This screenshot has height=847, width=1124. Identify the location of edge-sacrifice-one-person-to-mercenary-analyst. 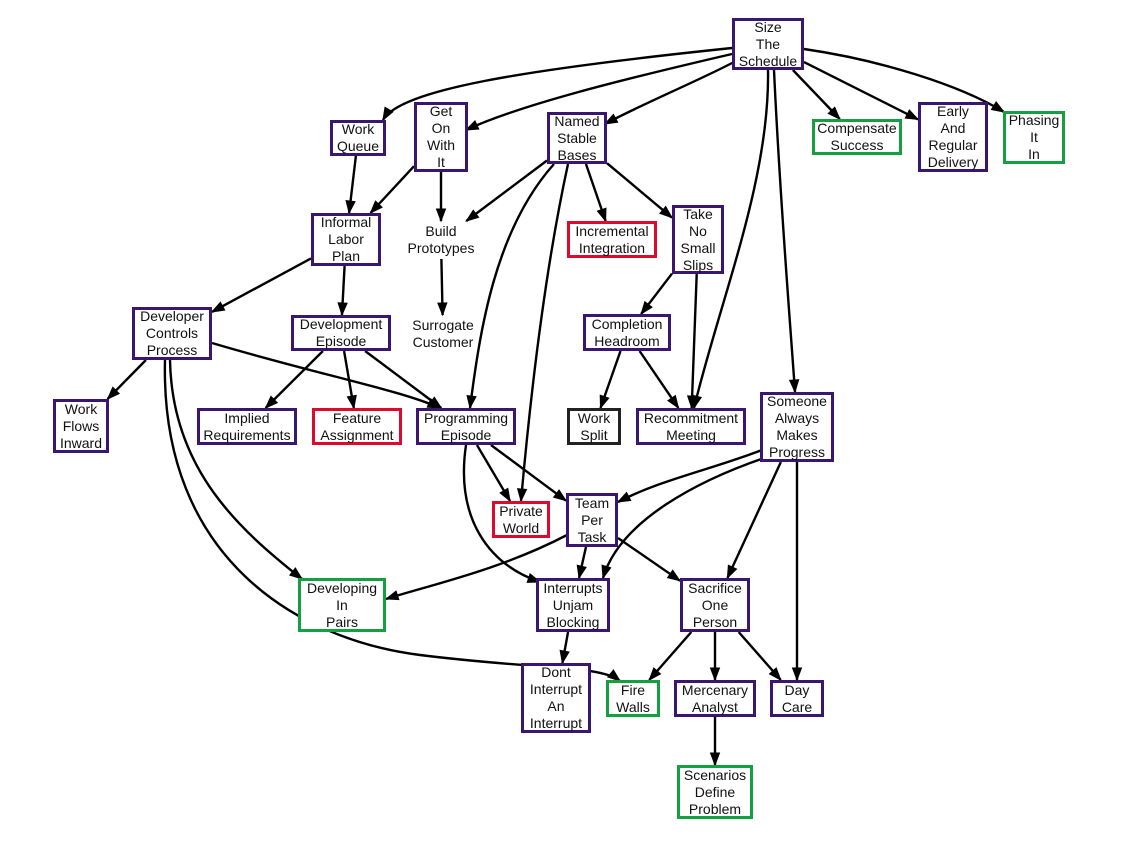
(715, 657).